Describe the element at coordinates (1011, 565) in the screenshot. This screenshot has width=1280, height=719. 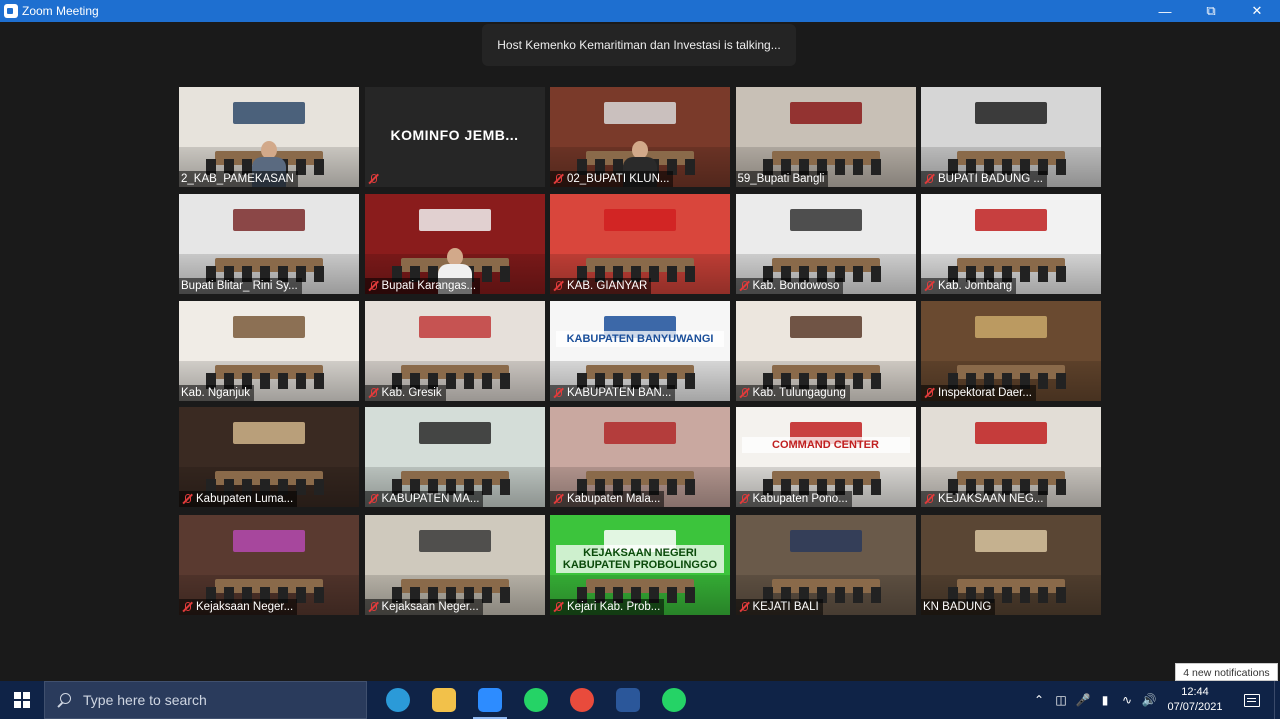
I see `participant-video-tile: KN BADUNG` at that location.